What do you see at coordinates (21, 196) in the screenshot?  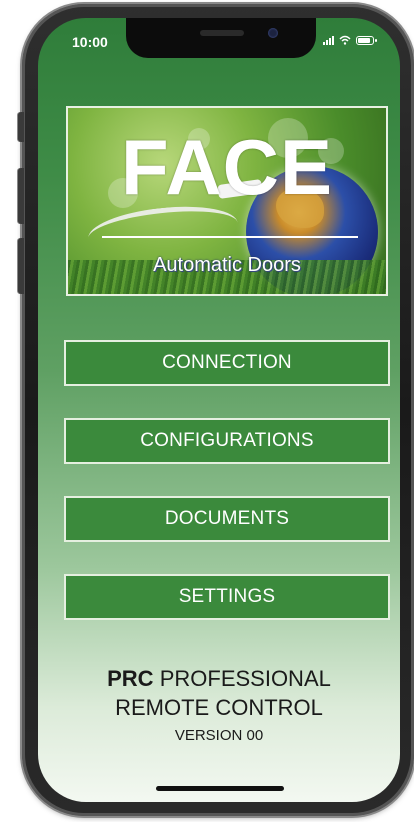 I see `volume-up-button` at bounding box center [21, 196].